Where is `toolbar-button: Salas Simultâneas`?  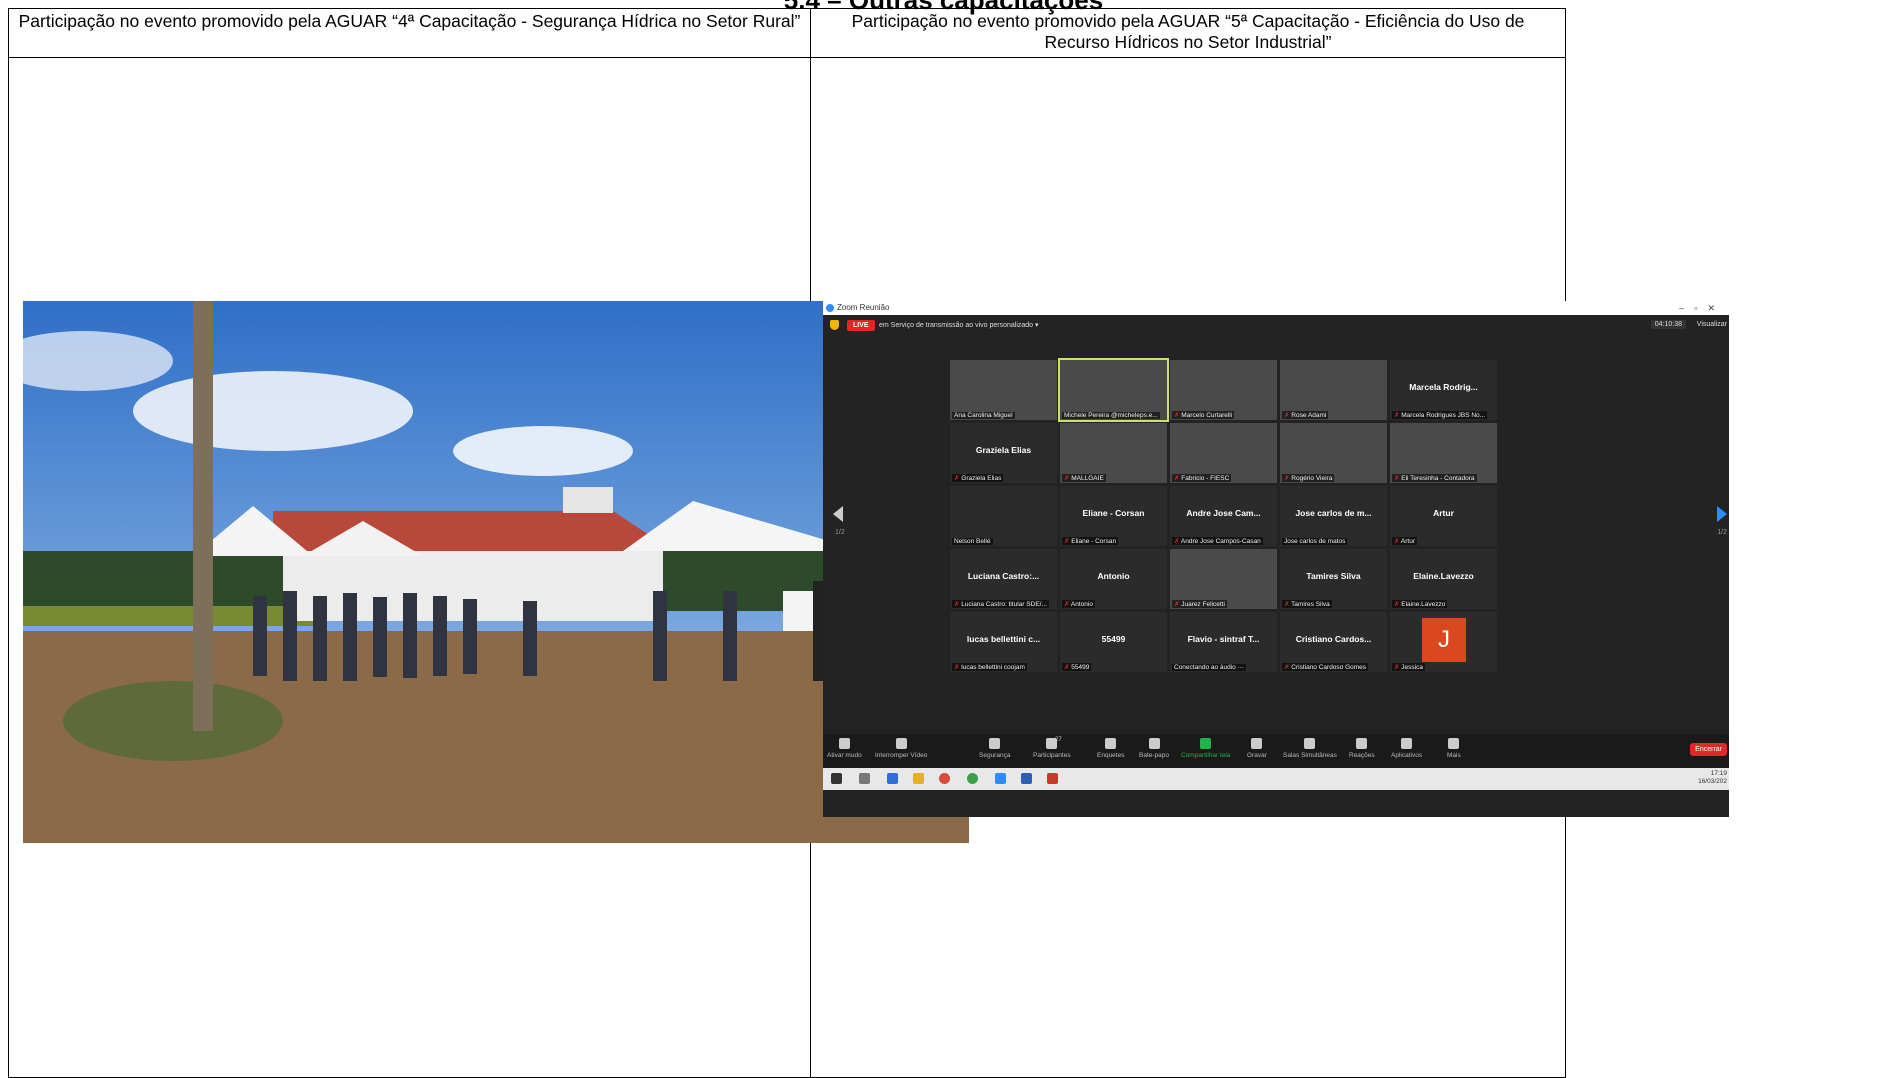 toolbar-button: Salas Simultâneas is located at coordinates (1310, 748).